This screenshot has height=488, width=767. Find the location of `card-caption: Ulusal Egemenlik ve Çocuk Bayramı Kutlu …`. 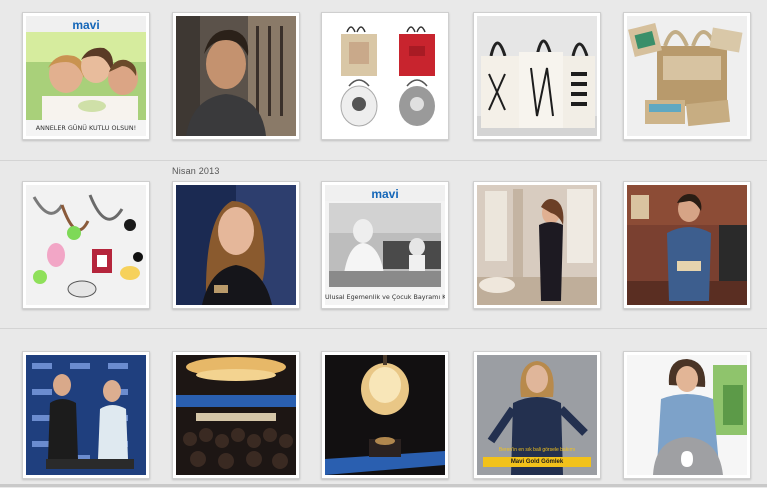

card-caption: Ulusal Egemenlik ve Çocuk Bayramı Kutlu … is located at coordinates (385, 297).